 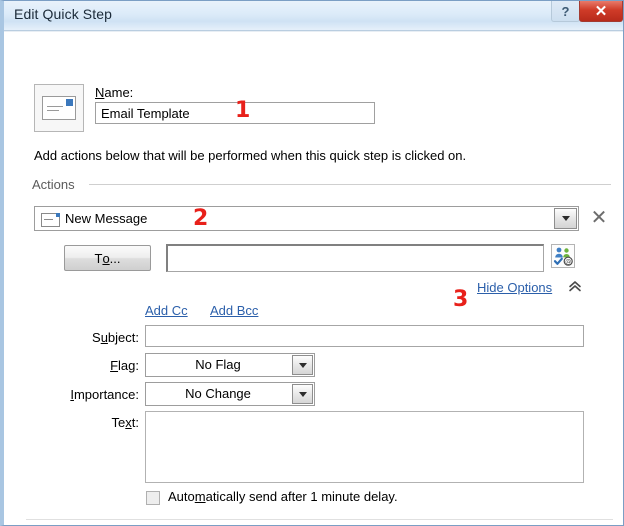 What do you see at coordinates (563, 256) in the screenshot?
I see `check-names-icon: @` at bounding box center [563, 256].